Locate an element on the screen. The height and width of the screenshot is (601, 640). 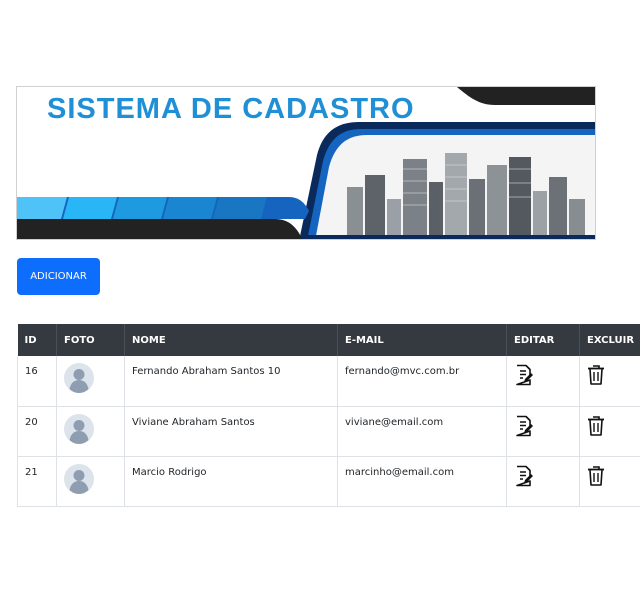
table-row: 21 Marcio Rodrigo marcinho@email.com is located at coordinates (328, 481).